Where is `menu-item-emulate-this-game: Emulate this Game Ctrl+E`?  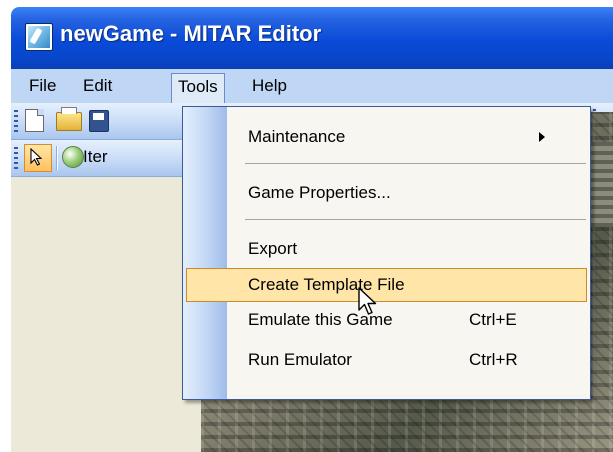
menu-item-emulate-this-game: Emulate this Game Ctrl+E is located at coordinates (386, 320).